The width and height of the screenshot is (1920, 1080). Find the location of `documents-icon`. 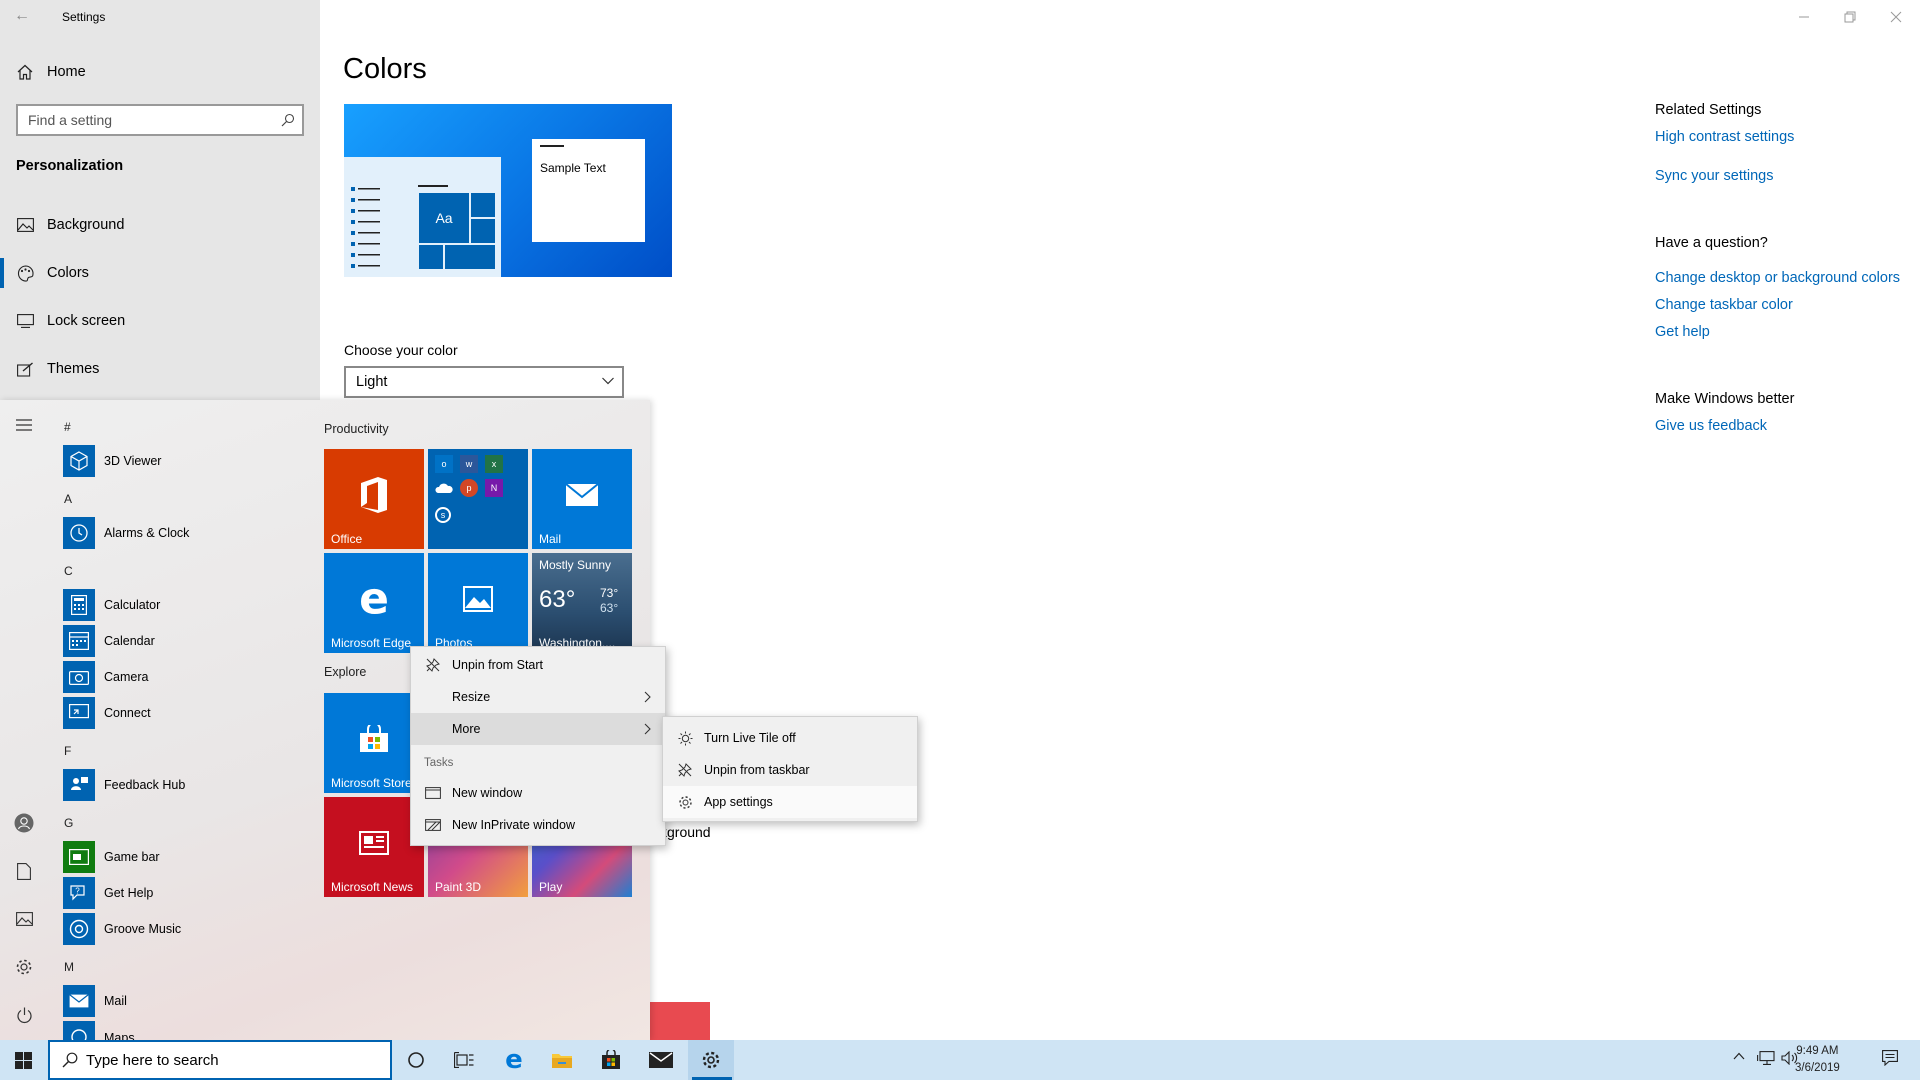

documents-icon is located at coordinates (24, 871).